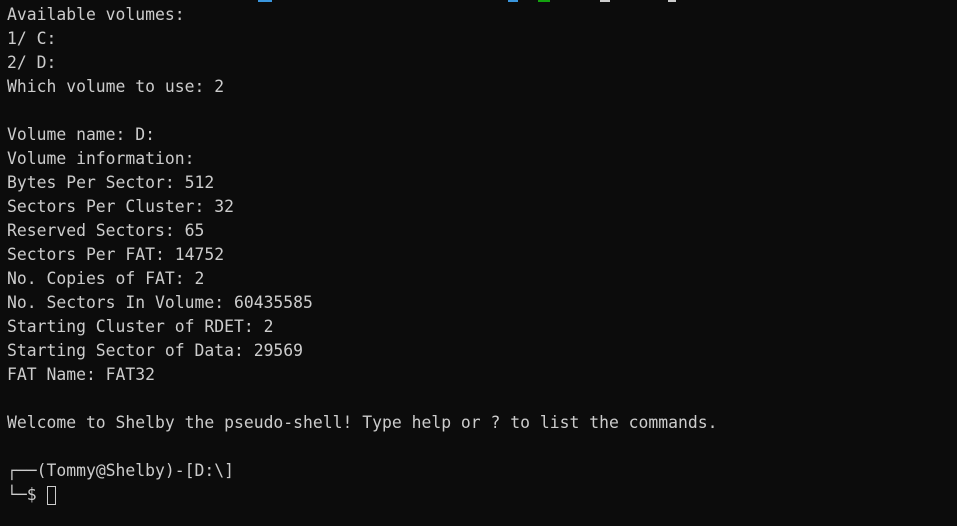 The image size is (957, 526). I want to click on output-line: Starting Cluster of RDET: 2, so click(140, 326).